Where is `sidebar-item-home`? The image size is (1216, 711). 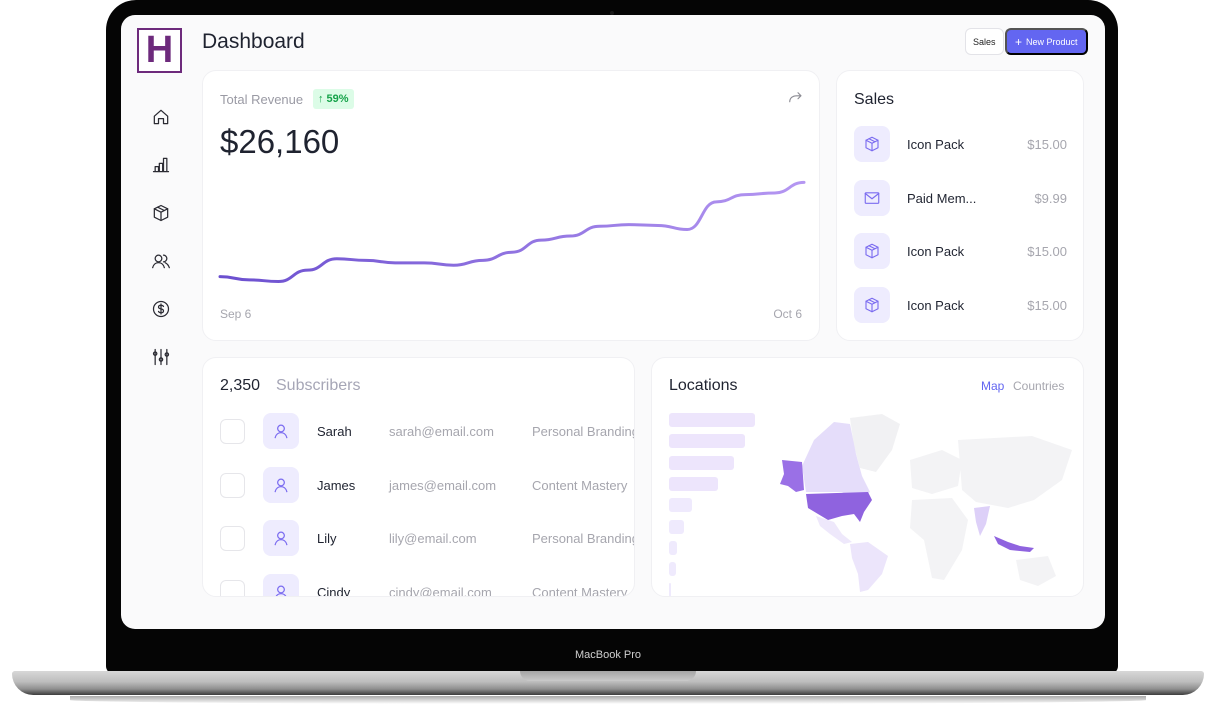 sidebar-item-home is located at coordinates (161, 117).